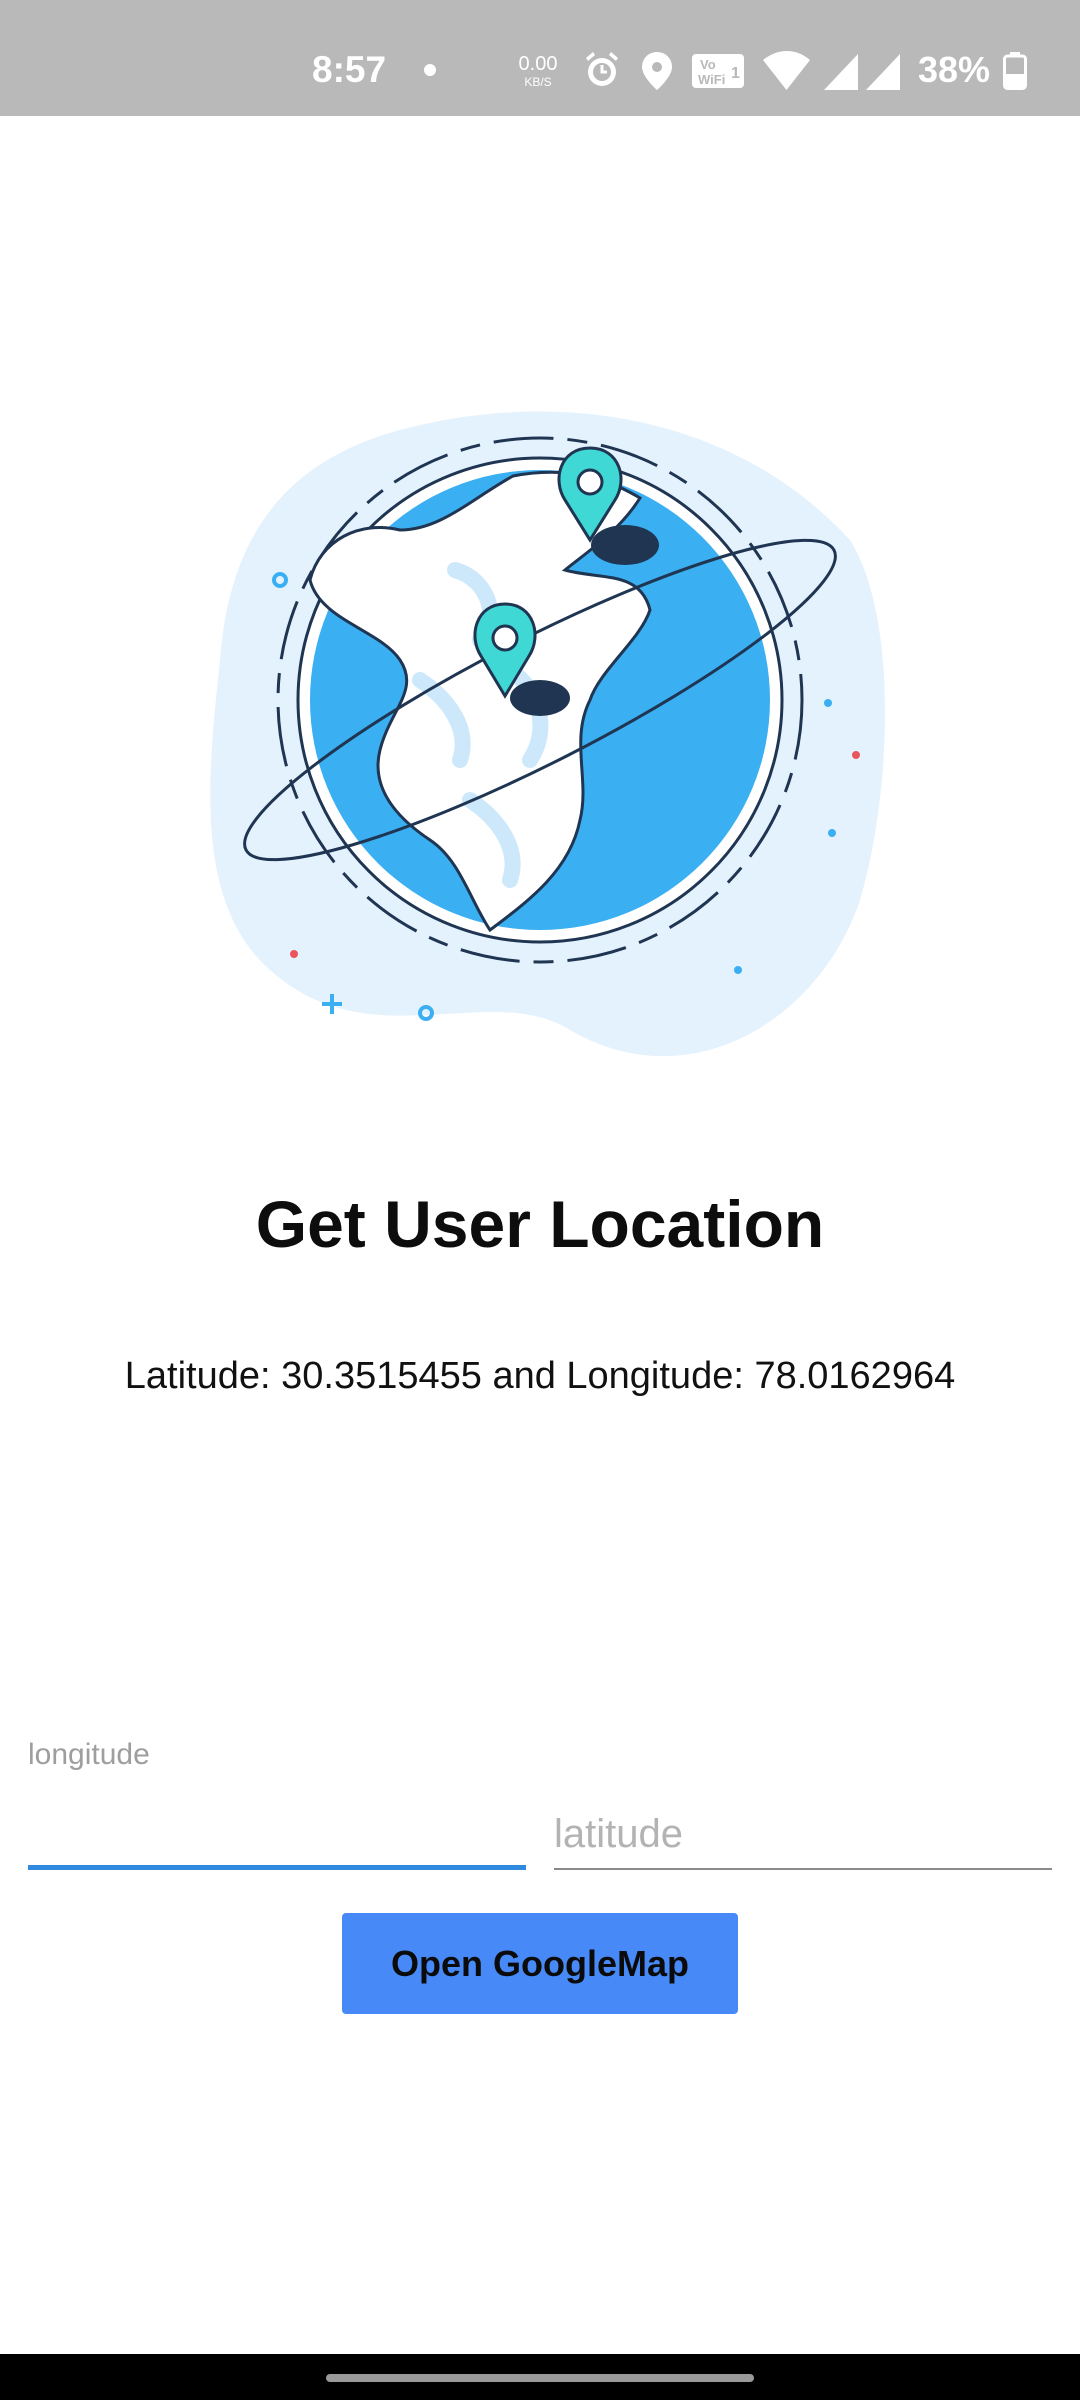 Image resolution: width=1080 pixels, height=2400 pixels. What do you see at coordinates (718, 71) in the screenshot?
I see `vowifi-icon: Vo WiFi 1` at bounding box center [718, 71].